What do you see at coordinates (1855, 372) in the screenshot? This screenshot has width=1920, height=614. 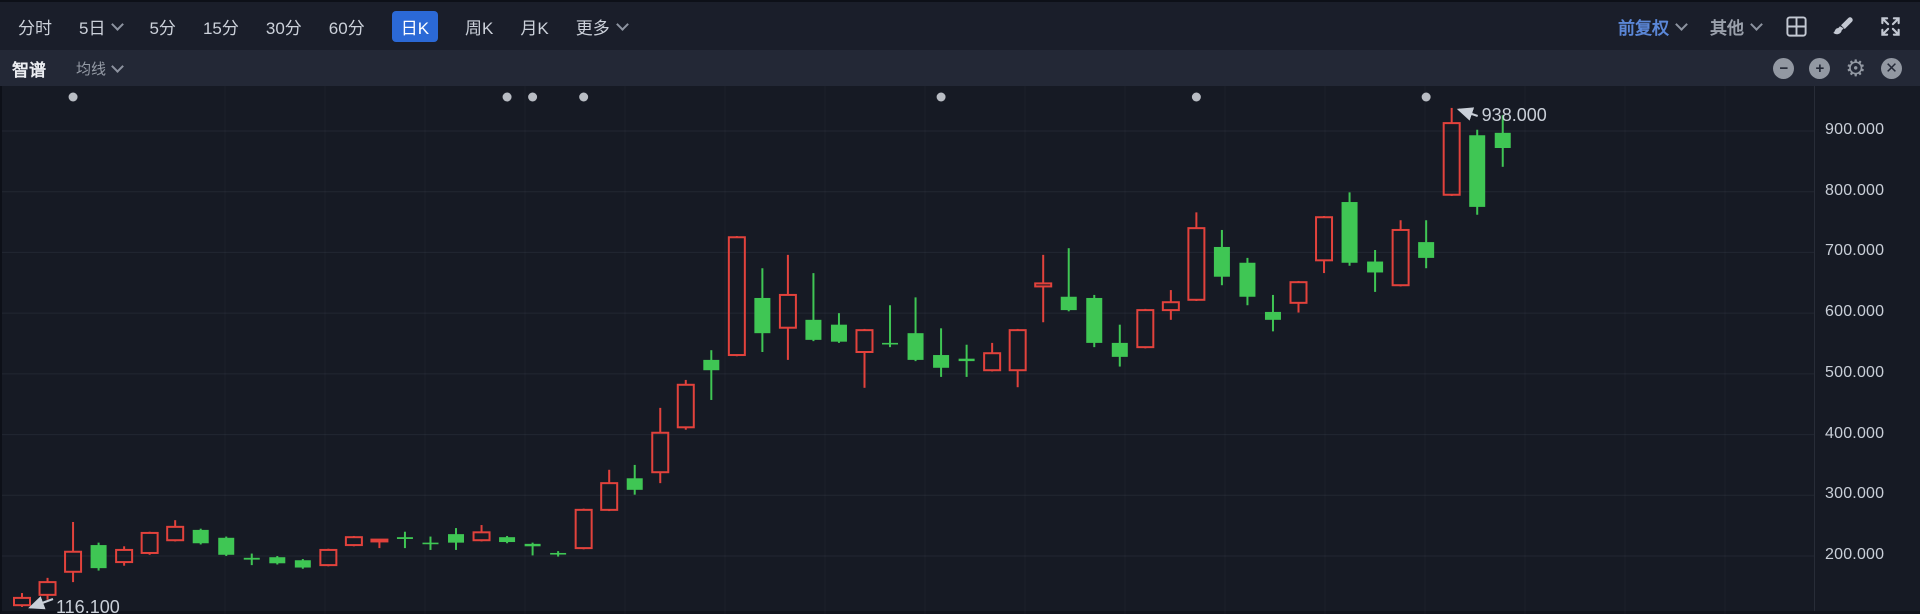 I see `price-tick-label: 500.000` at bounding box center [1855, 372].